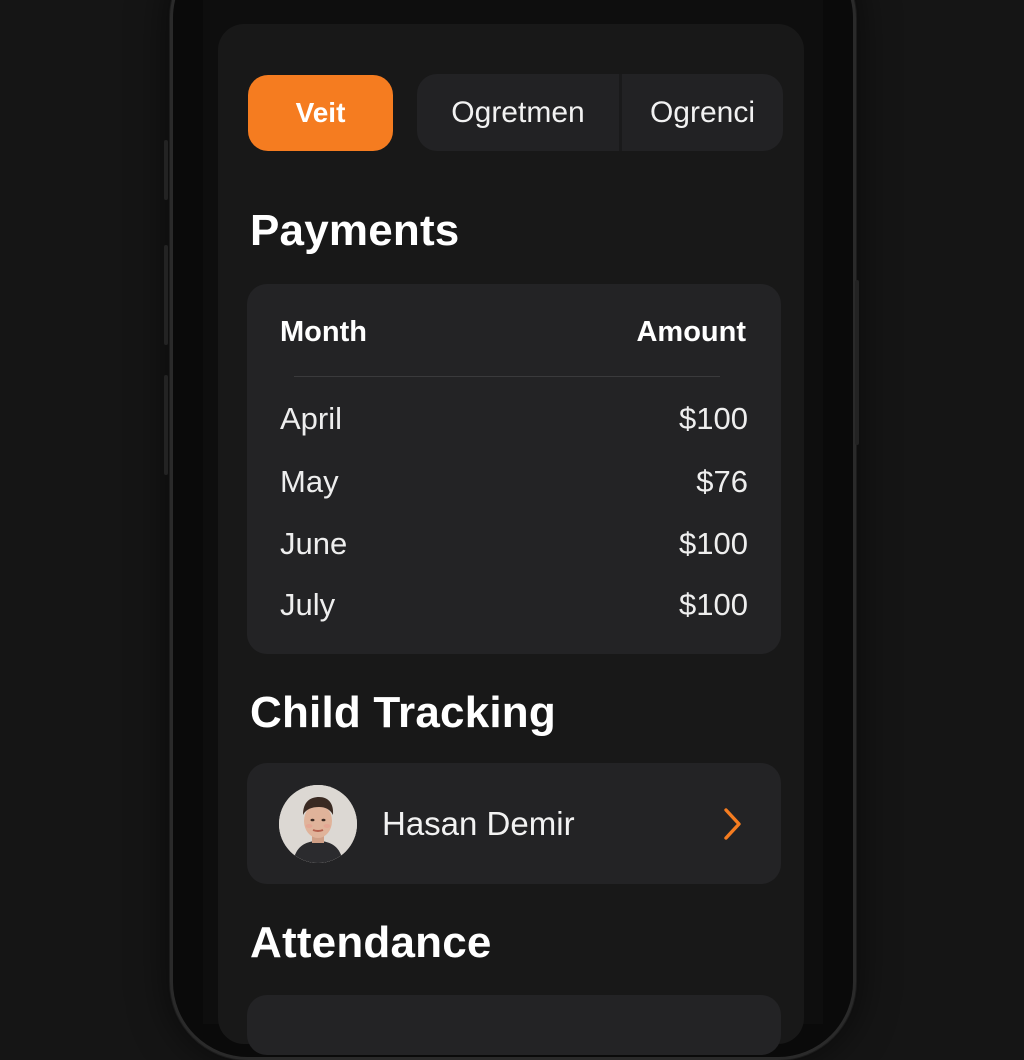  Describe the element at coordinates (722, 481) in the screenshot. I see `payment-amount: $76` at that location.